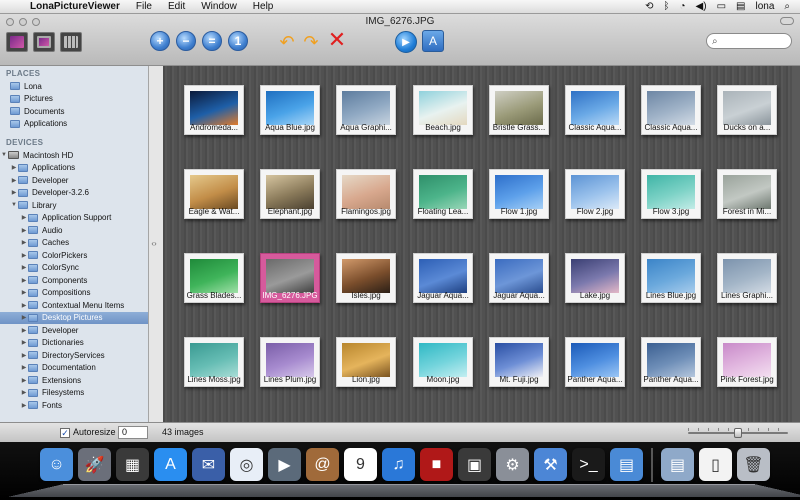 Image resolution: width=800 pixels, height=500 pixels. What do you see at coordinates (74, 255) in the screenshot?
I see `tree-item: ▶ ColorPickers` at bounding box center [74, 255].